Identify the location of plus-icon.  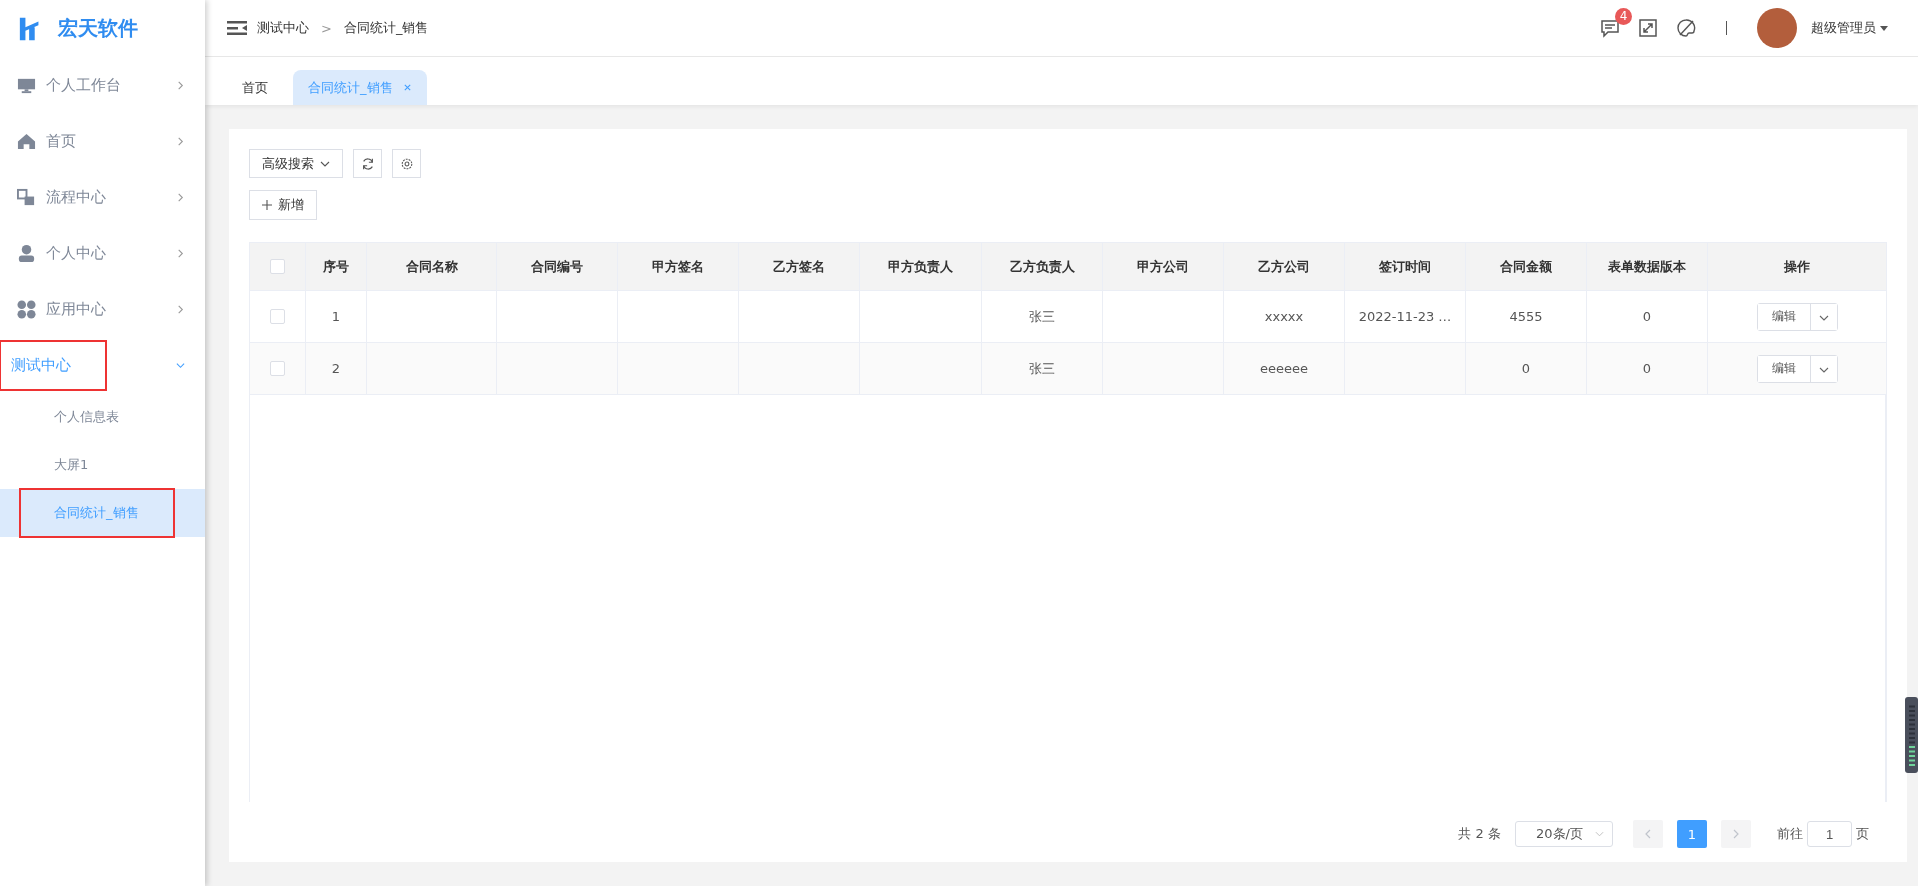
(267, 205).